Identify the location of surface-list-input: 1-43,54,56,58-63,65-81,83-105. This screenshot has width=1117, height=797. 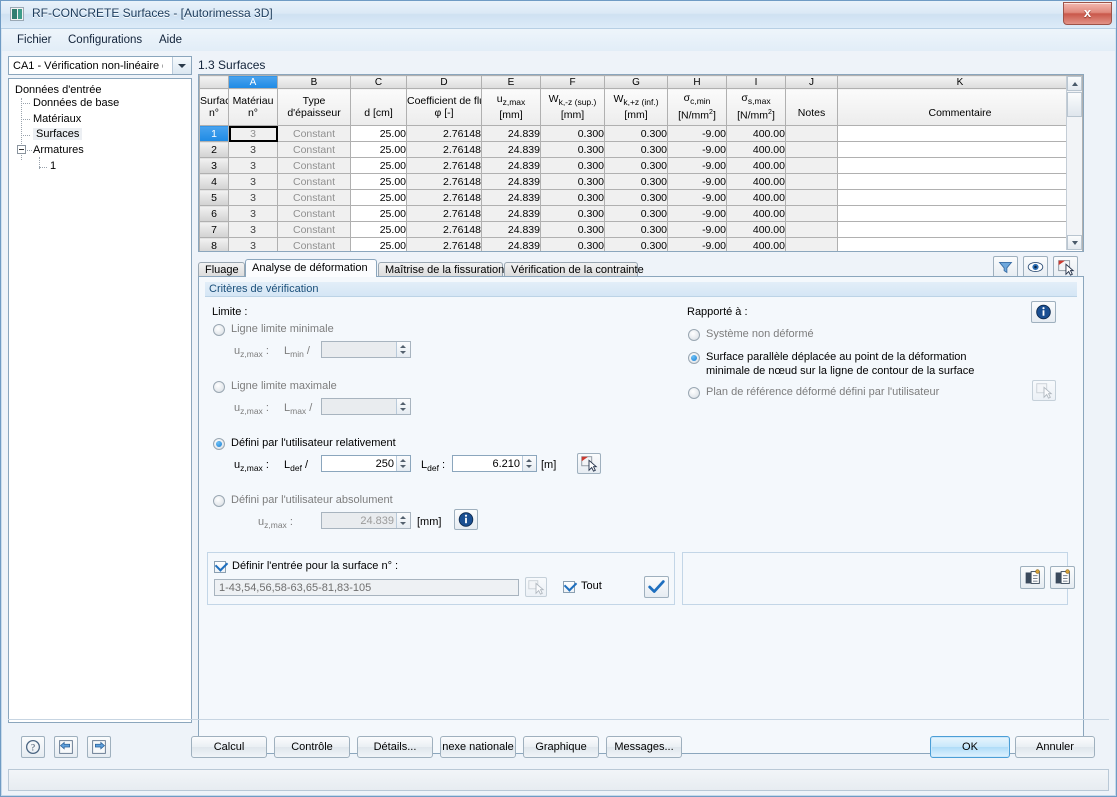
(366, 587).